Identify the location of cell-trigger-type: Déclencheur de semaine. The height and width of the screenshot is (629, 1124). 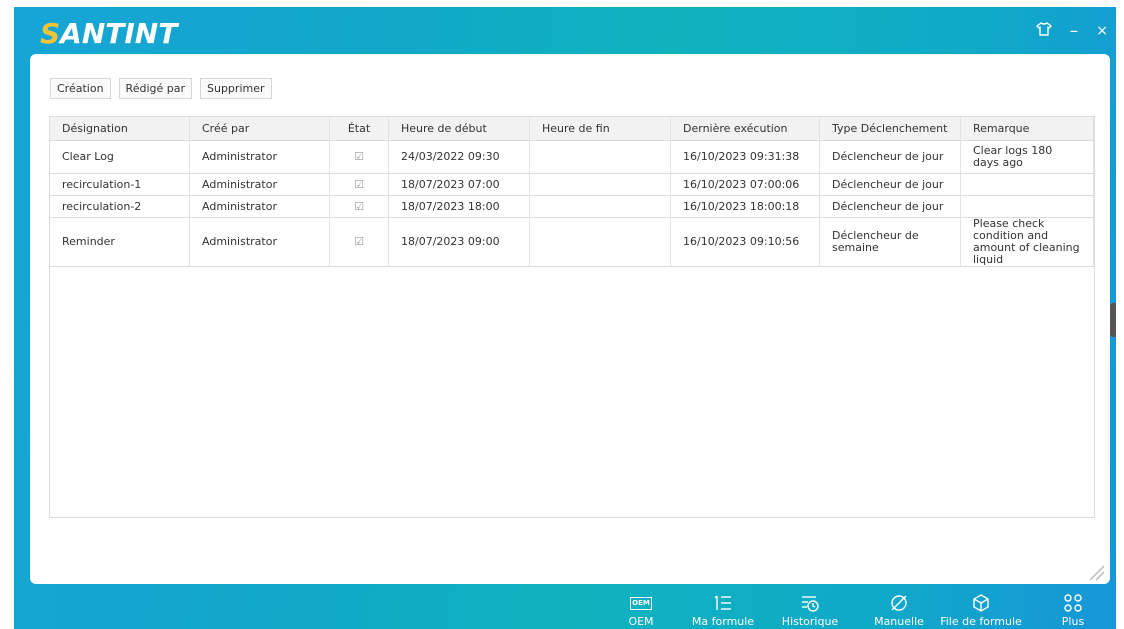
(890, 242).